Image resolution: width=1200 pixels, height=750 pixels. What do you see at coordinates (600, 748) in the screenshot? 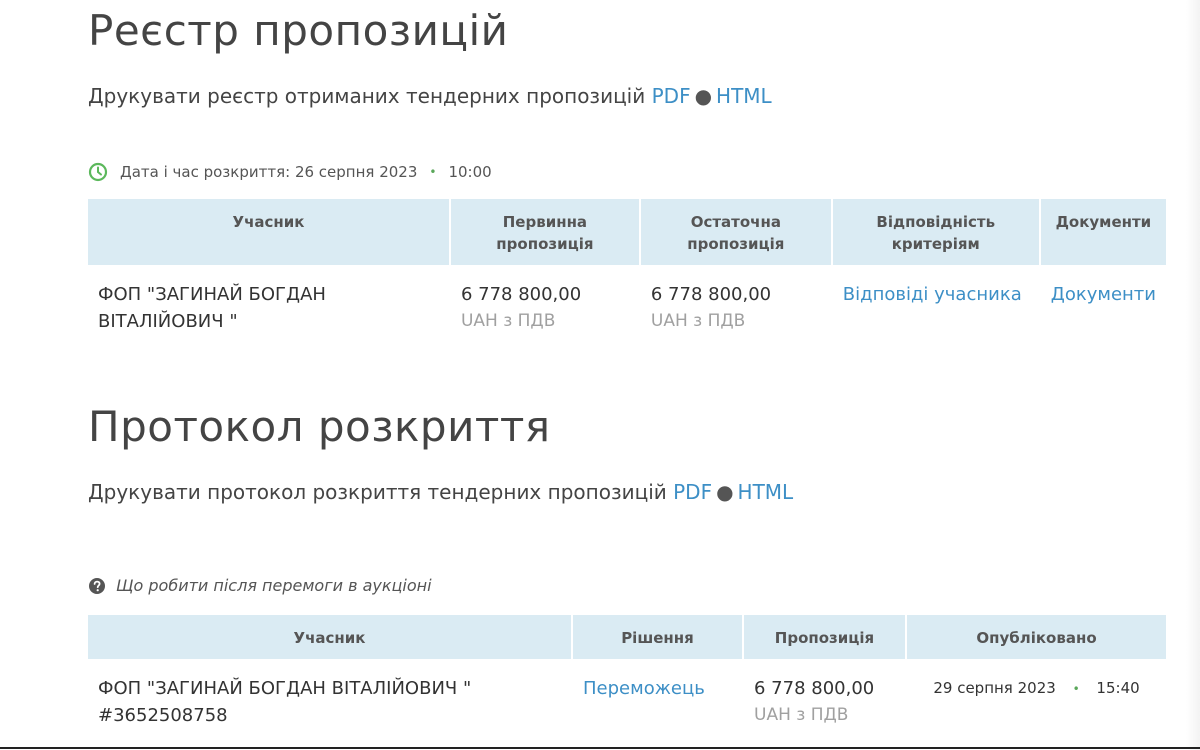
I see `bottom-divider` at bounding box center [600, 748].